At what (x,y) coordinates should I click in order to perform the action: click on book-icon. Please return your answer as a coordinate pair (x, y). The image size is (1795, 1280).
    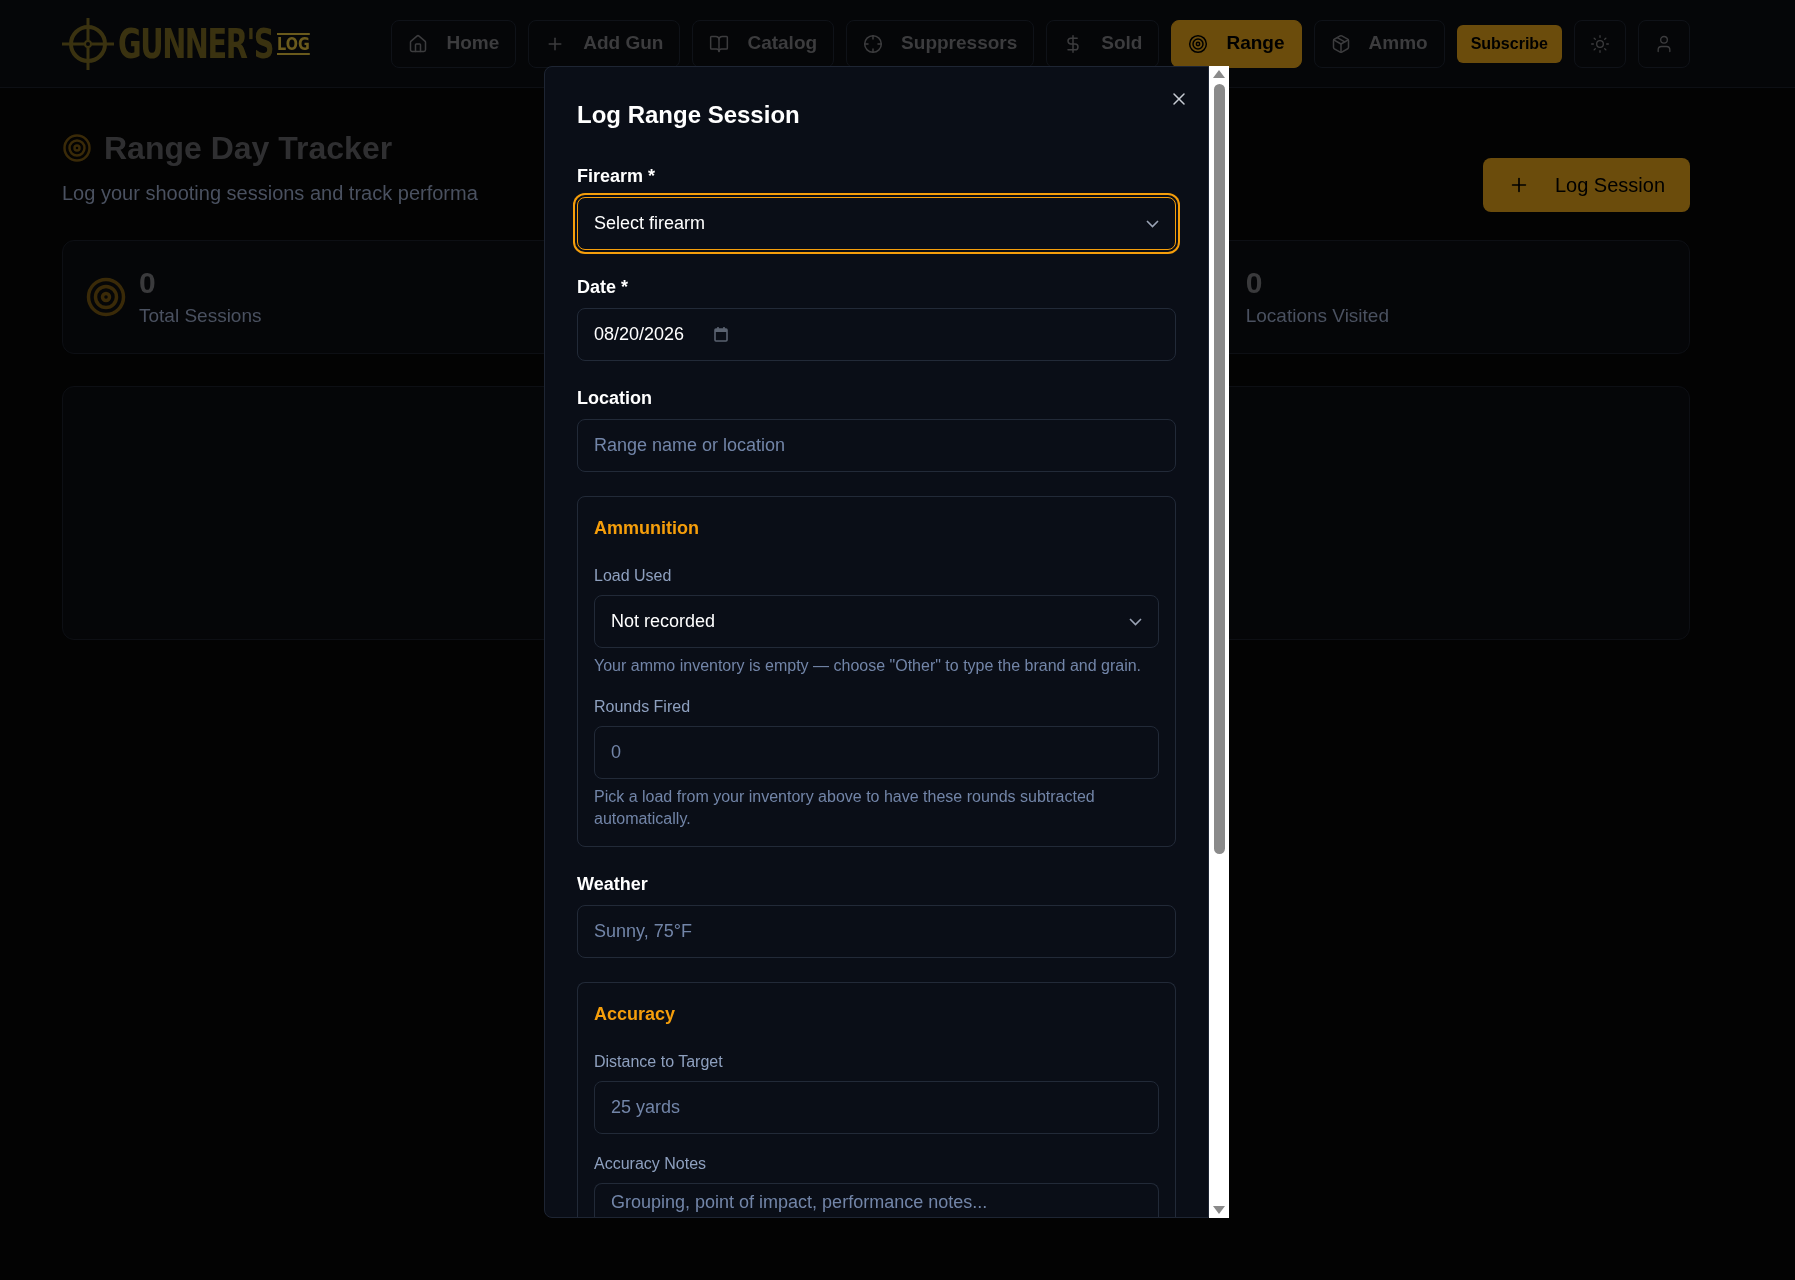
    Looking at the image, I should click on (719, 43).